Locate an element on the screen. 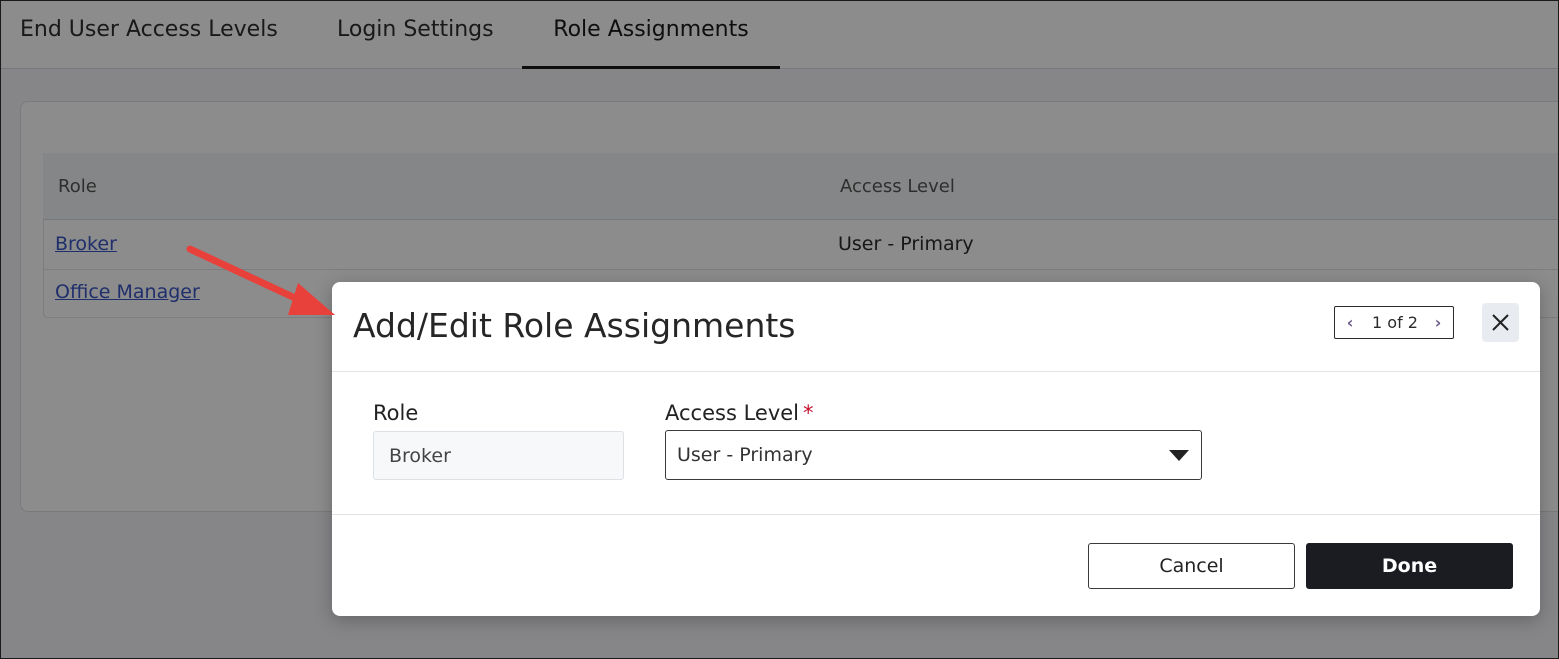 This screenshot has width=1559, height=659. close-button is located at coordinates (1500, 322).